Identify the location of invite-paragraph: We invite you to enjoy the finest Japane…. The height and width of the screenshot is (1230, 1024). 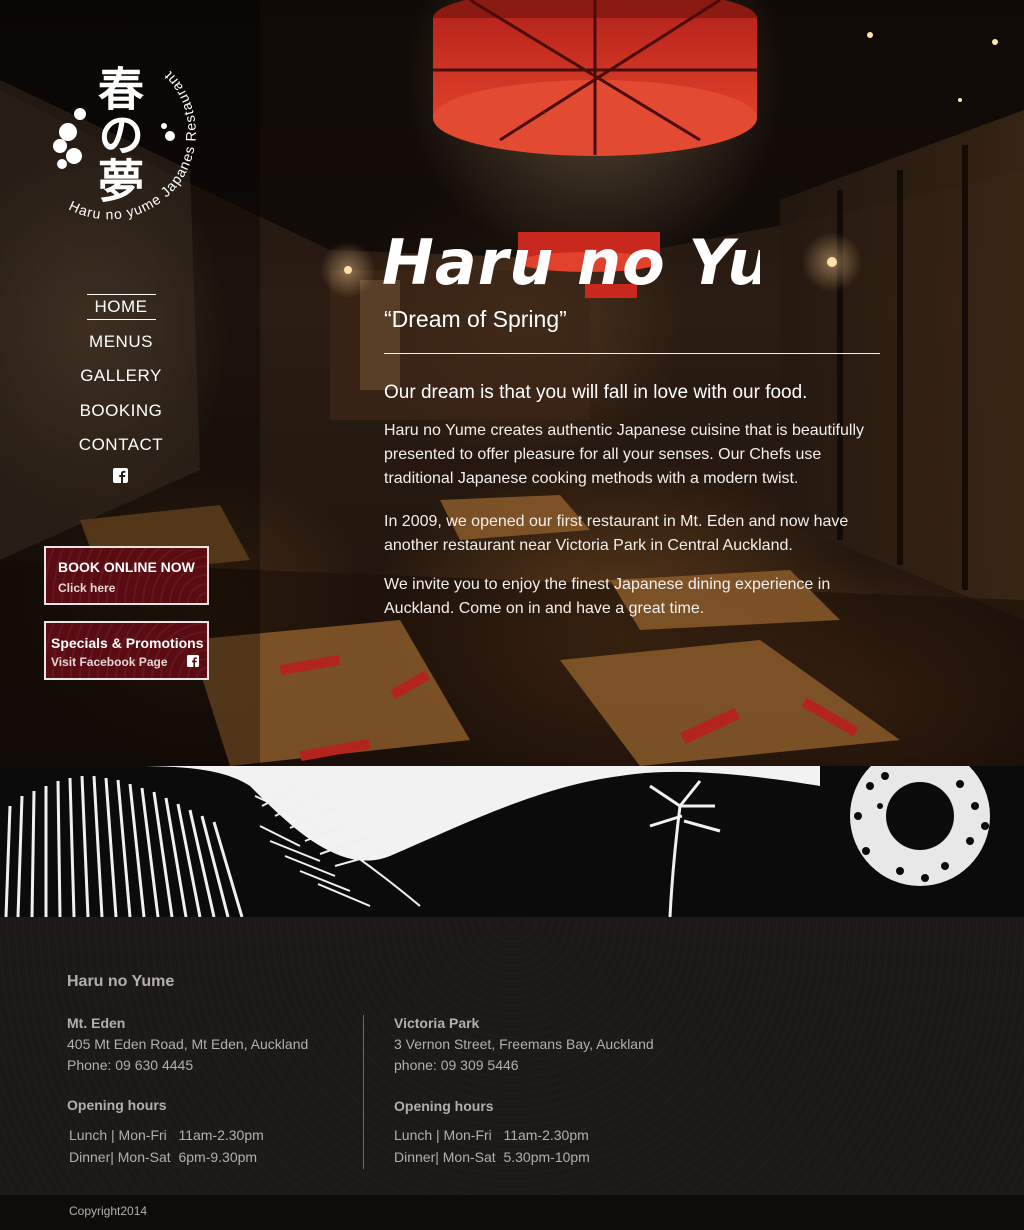
(607, 596).